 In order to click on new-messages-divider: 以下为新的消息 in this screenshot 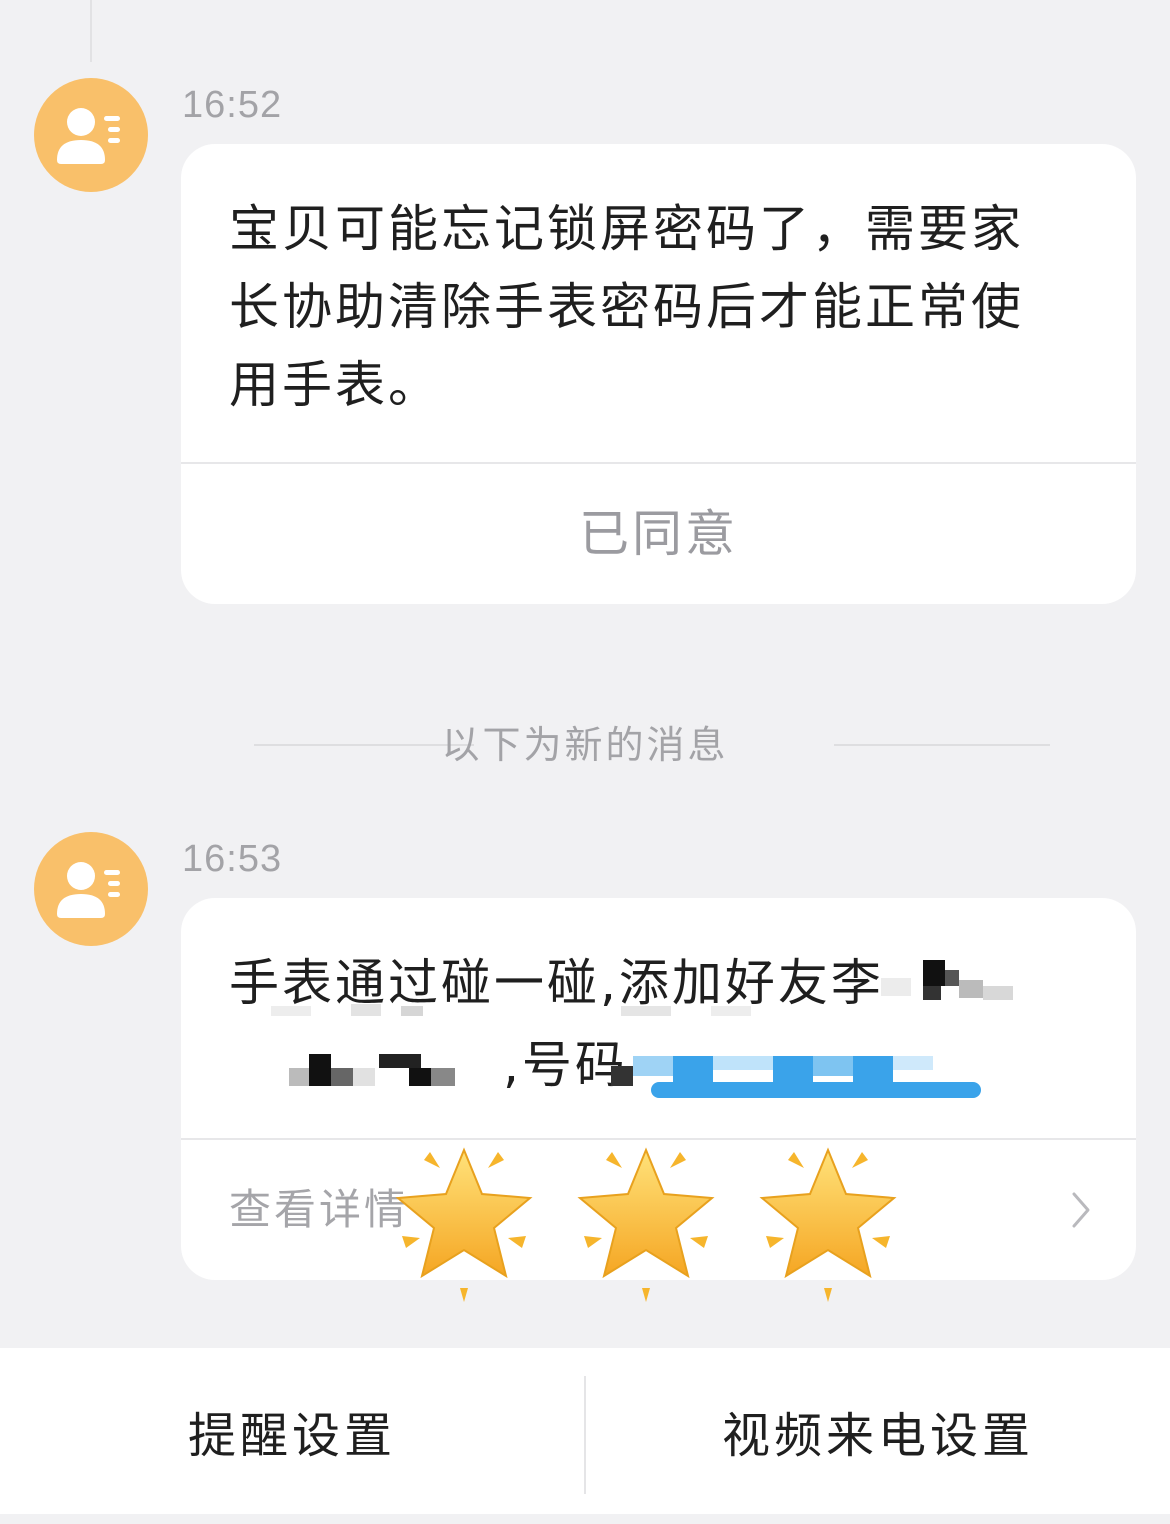, I will do `click(585, 745)`.